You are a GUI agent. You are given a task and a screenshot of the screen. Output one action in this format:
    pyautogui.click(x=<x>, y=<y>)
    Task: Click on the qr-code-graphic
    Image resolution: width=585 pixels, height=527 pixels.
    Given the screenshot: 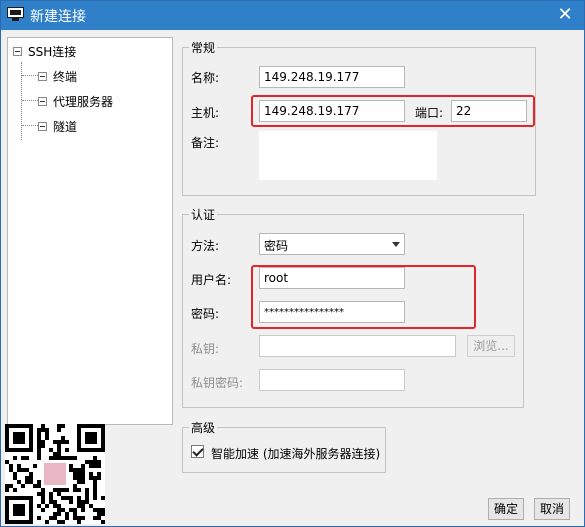 What is the action you would take?
    pyautogui.click(x=55, y=474)
    